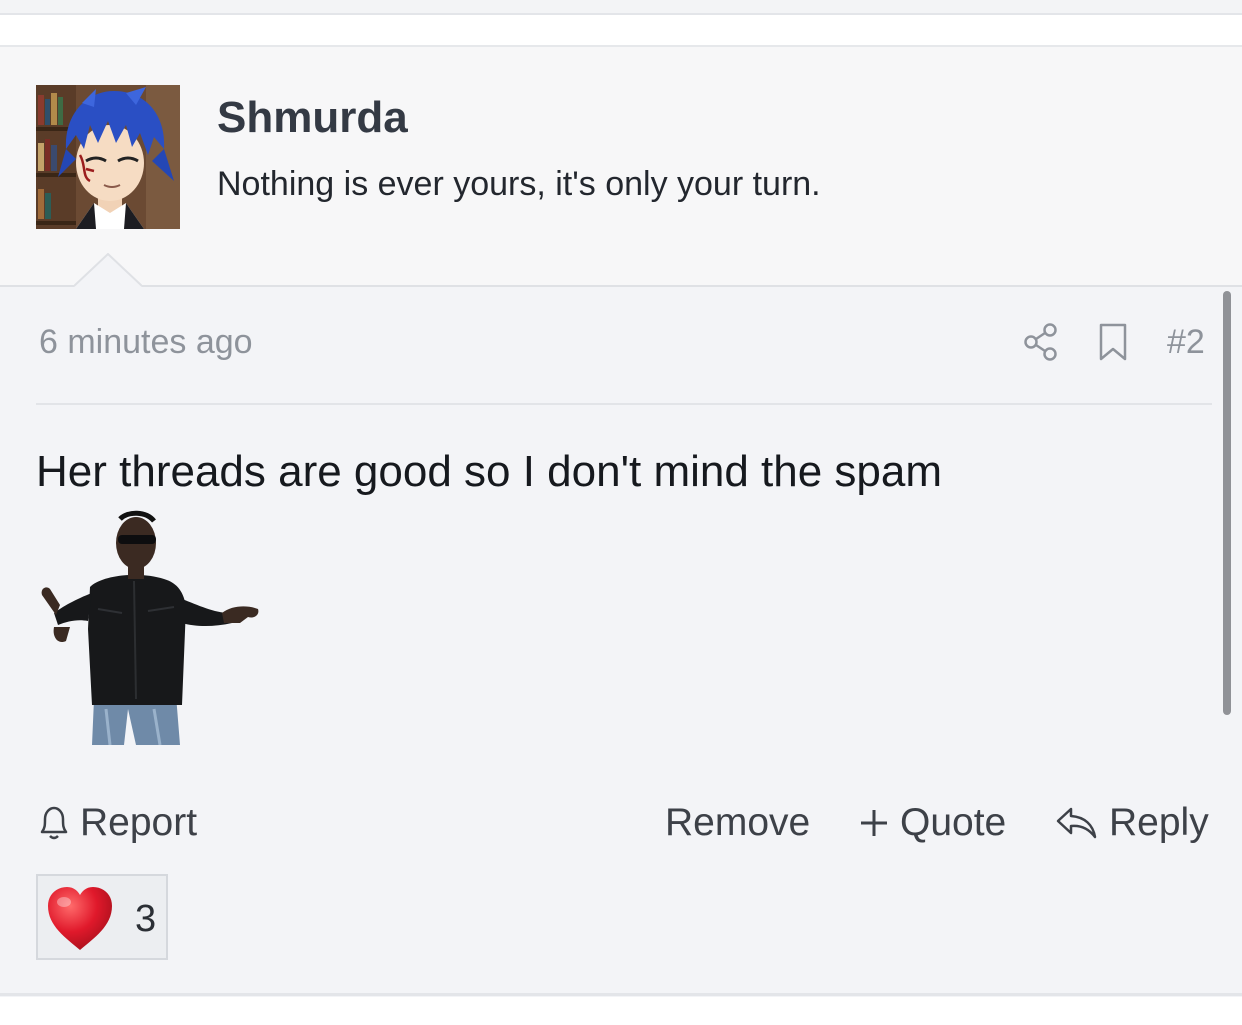  Describe the element at coordinates (312, 118) in the screenshot. I see `author-name: Shmurda` at that location.